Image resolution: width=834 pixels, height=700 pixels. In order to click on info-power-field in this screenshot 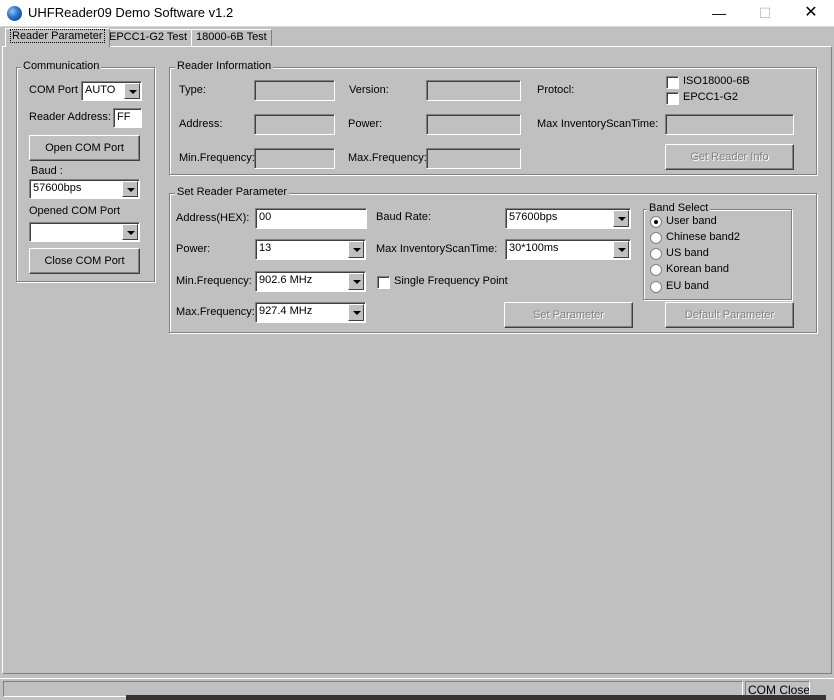, I will do `click(473, 124)`.